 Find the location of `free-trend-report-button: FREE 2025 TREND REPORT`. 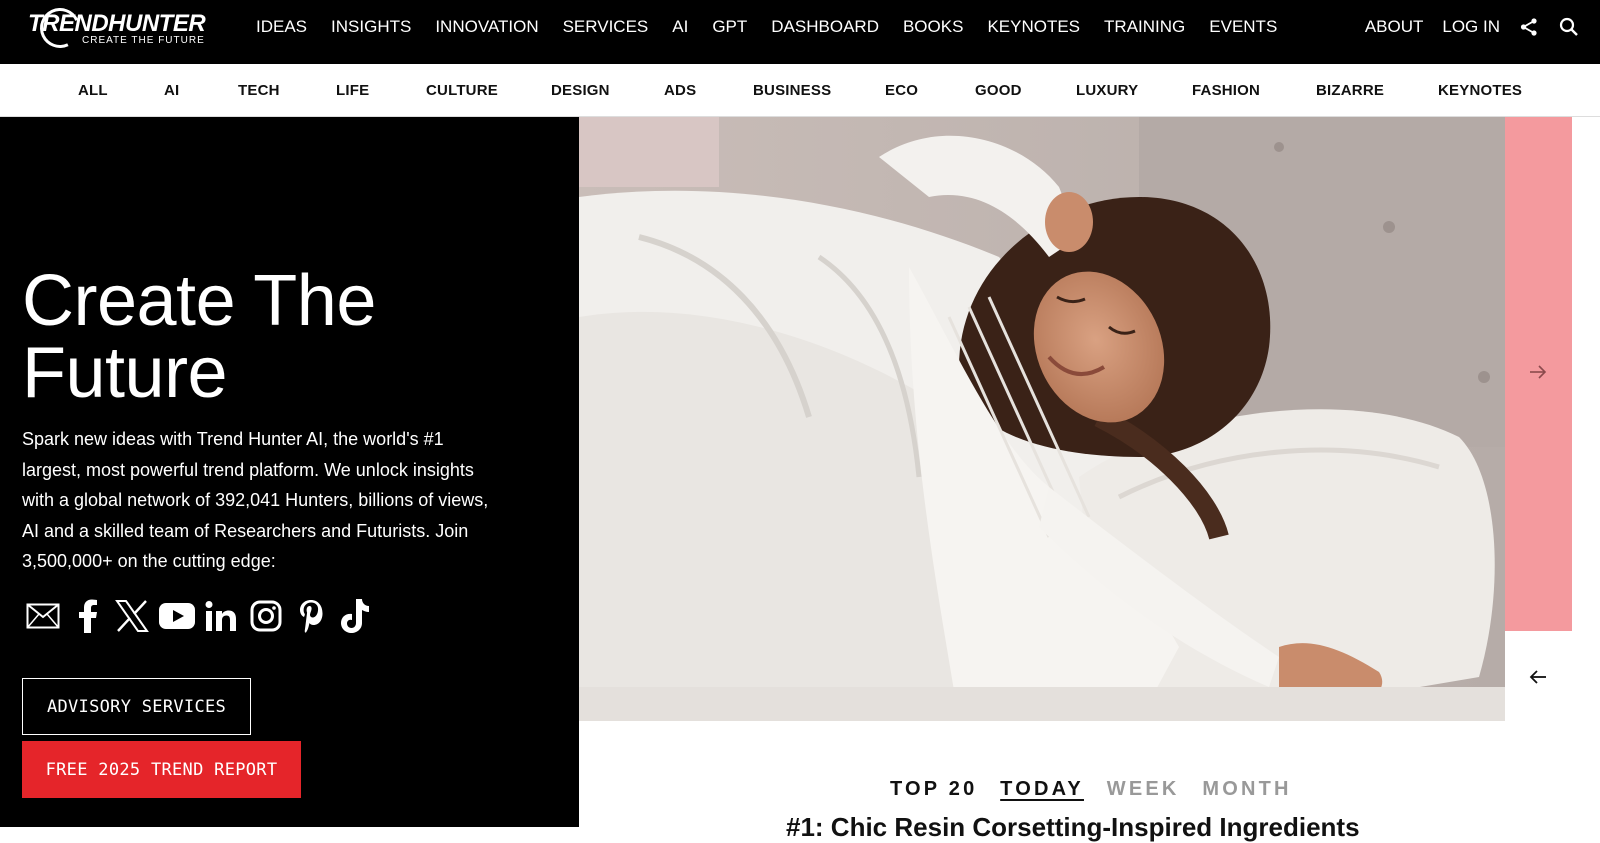

free-trend-report-button: FREE 2025 TREND REPORT is located at coordinates (161, 769).